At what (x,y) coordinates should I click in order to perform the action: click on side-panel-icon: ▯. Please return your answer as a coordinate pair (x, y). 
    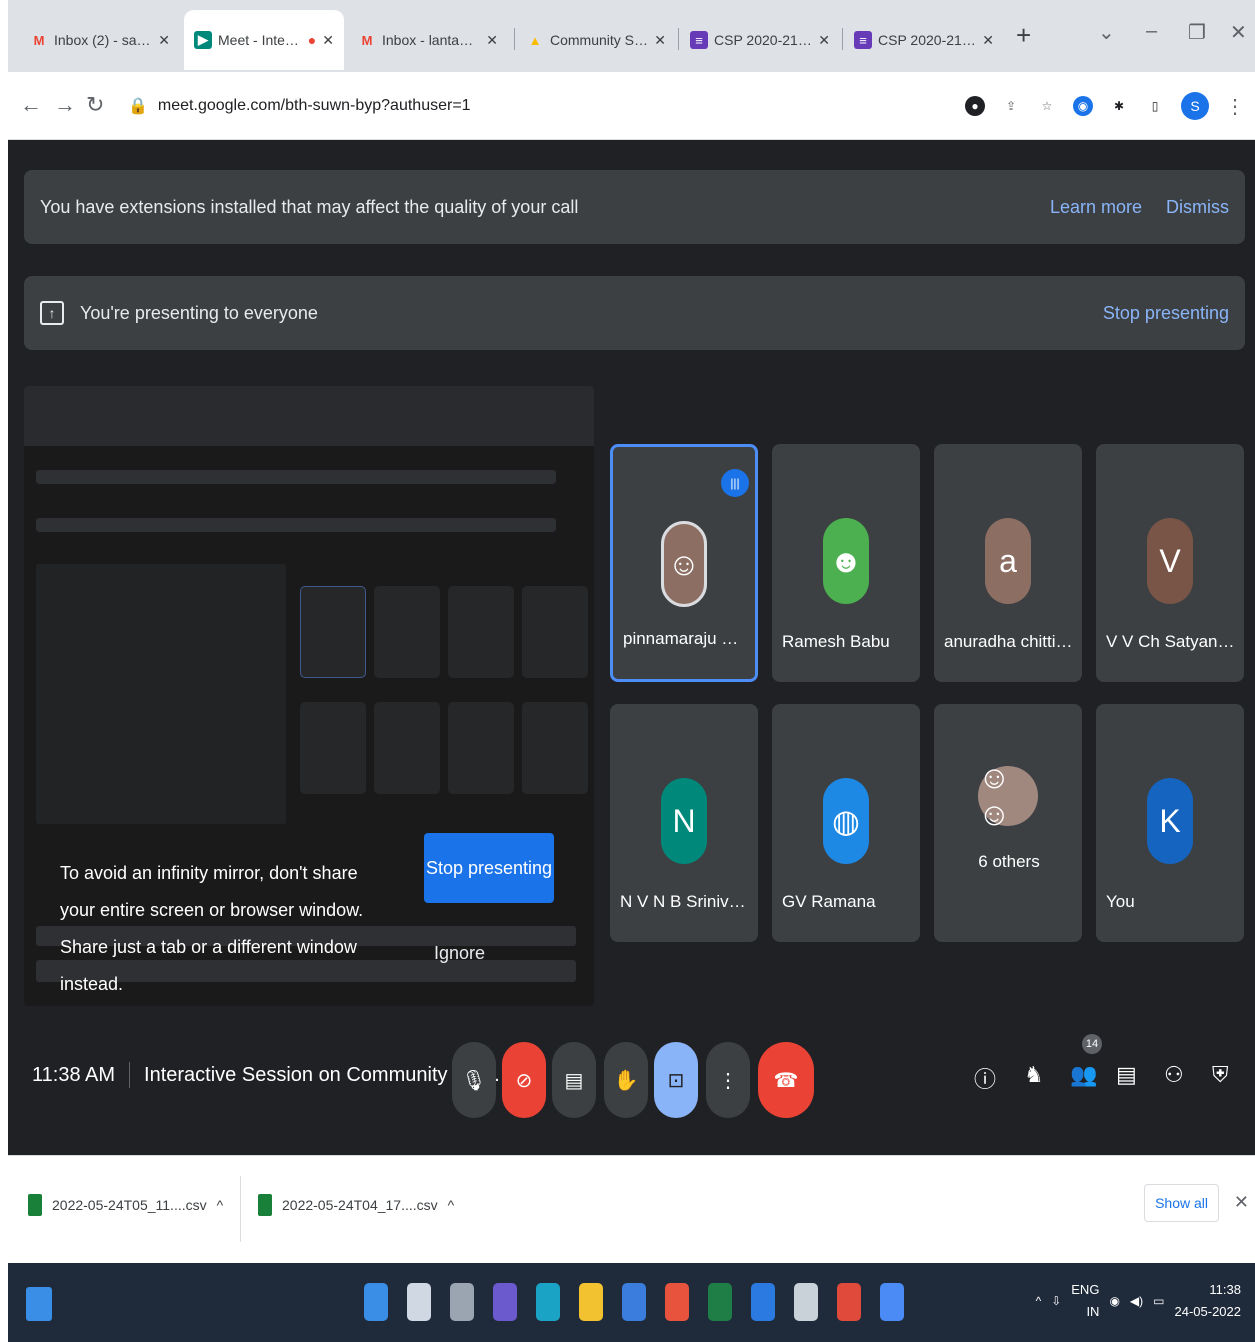
    Looking at the image, I should click on (1155, 106).